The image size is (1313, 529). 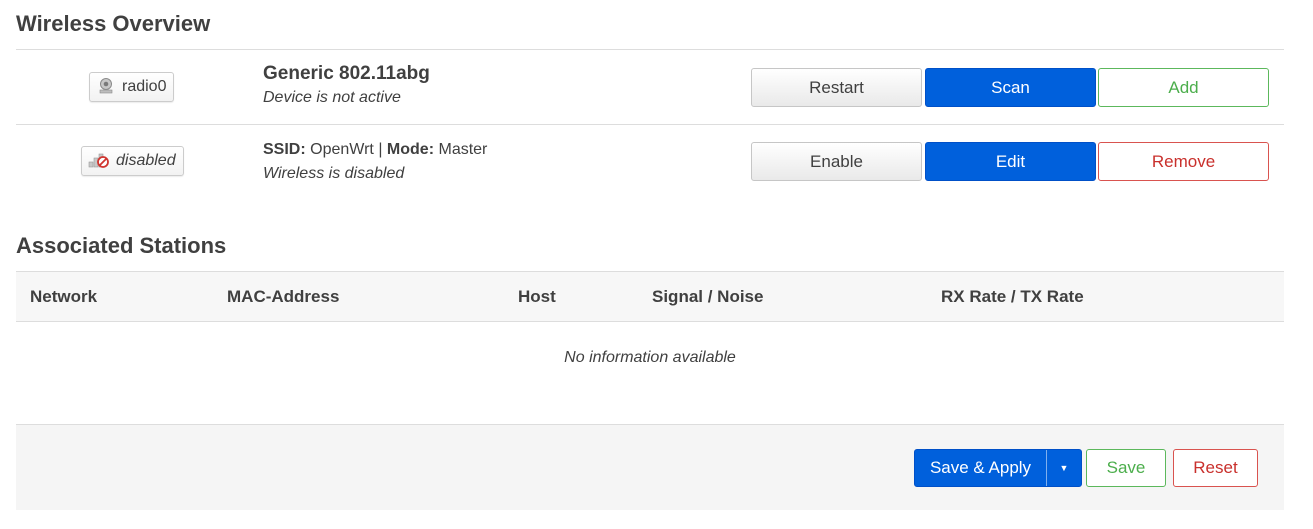 What do you see at coordinates (463, 149) in the screenshot?
I see `mode-value: Master` at bounding box center [463, 149].